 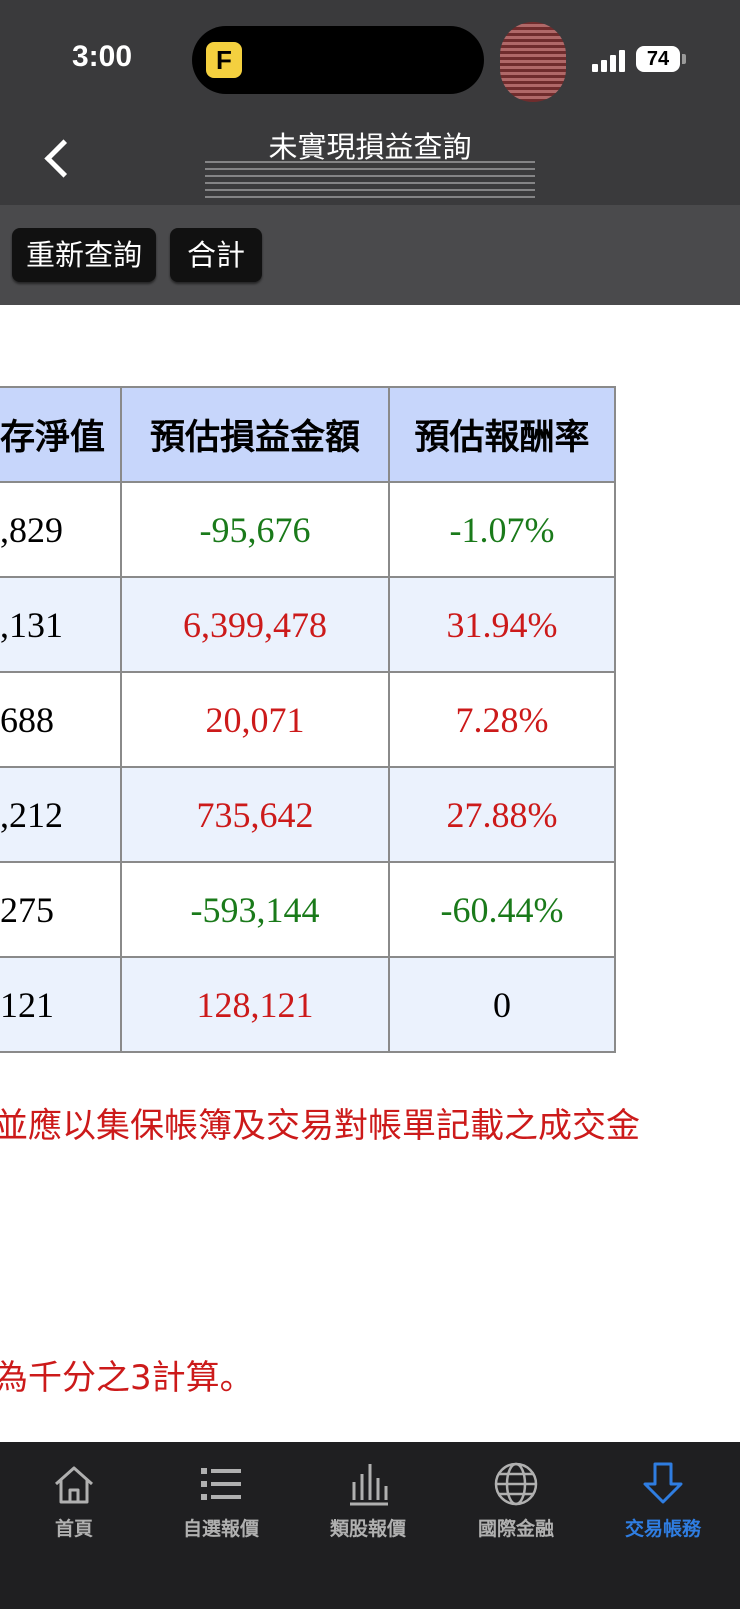 What do you see at coordinates (658, 59) in the screenshot?
I see `battery-icon: 74` at bounding box center [658, 59].